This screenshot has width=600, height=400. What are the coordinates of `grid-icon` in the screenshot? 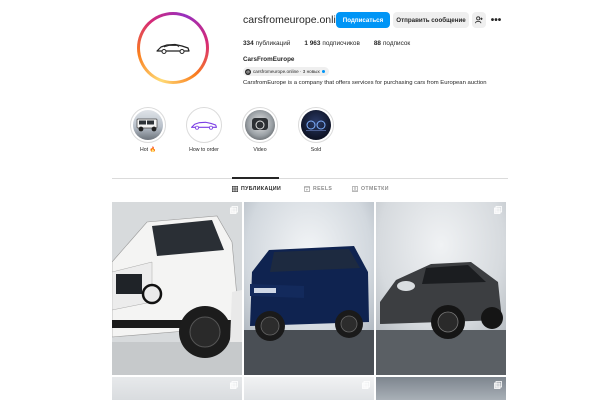 It's located at (235, 189).